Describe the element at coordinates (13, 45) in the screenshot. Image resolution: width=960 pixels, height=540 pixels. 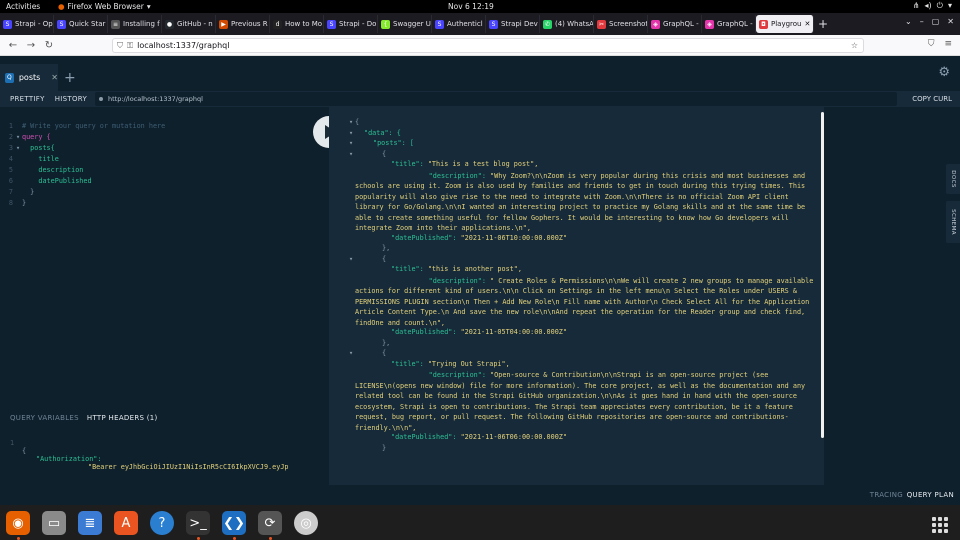
I see `back-icon: ←` at that location.